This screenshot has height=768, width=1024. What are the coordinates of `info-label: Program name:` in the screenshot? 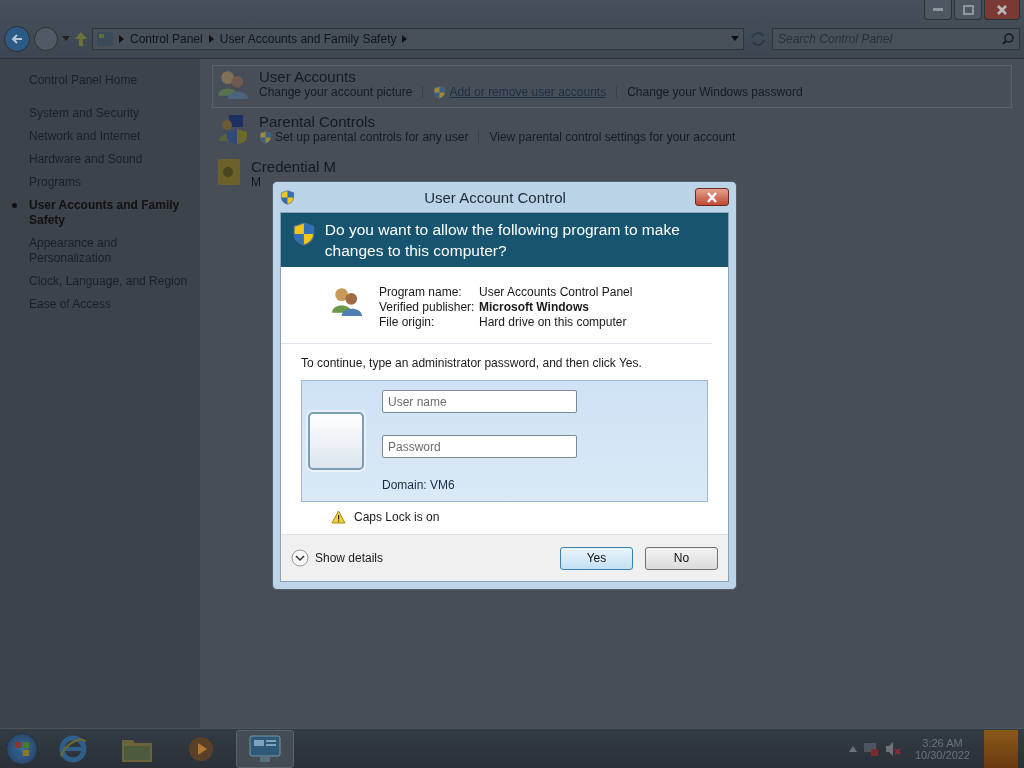 It's located at (421, 292).